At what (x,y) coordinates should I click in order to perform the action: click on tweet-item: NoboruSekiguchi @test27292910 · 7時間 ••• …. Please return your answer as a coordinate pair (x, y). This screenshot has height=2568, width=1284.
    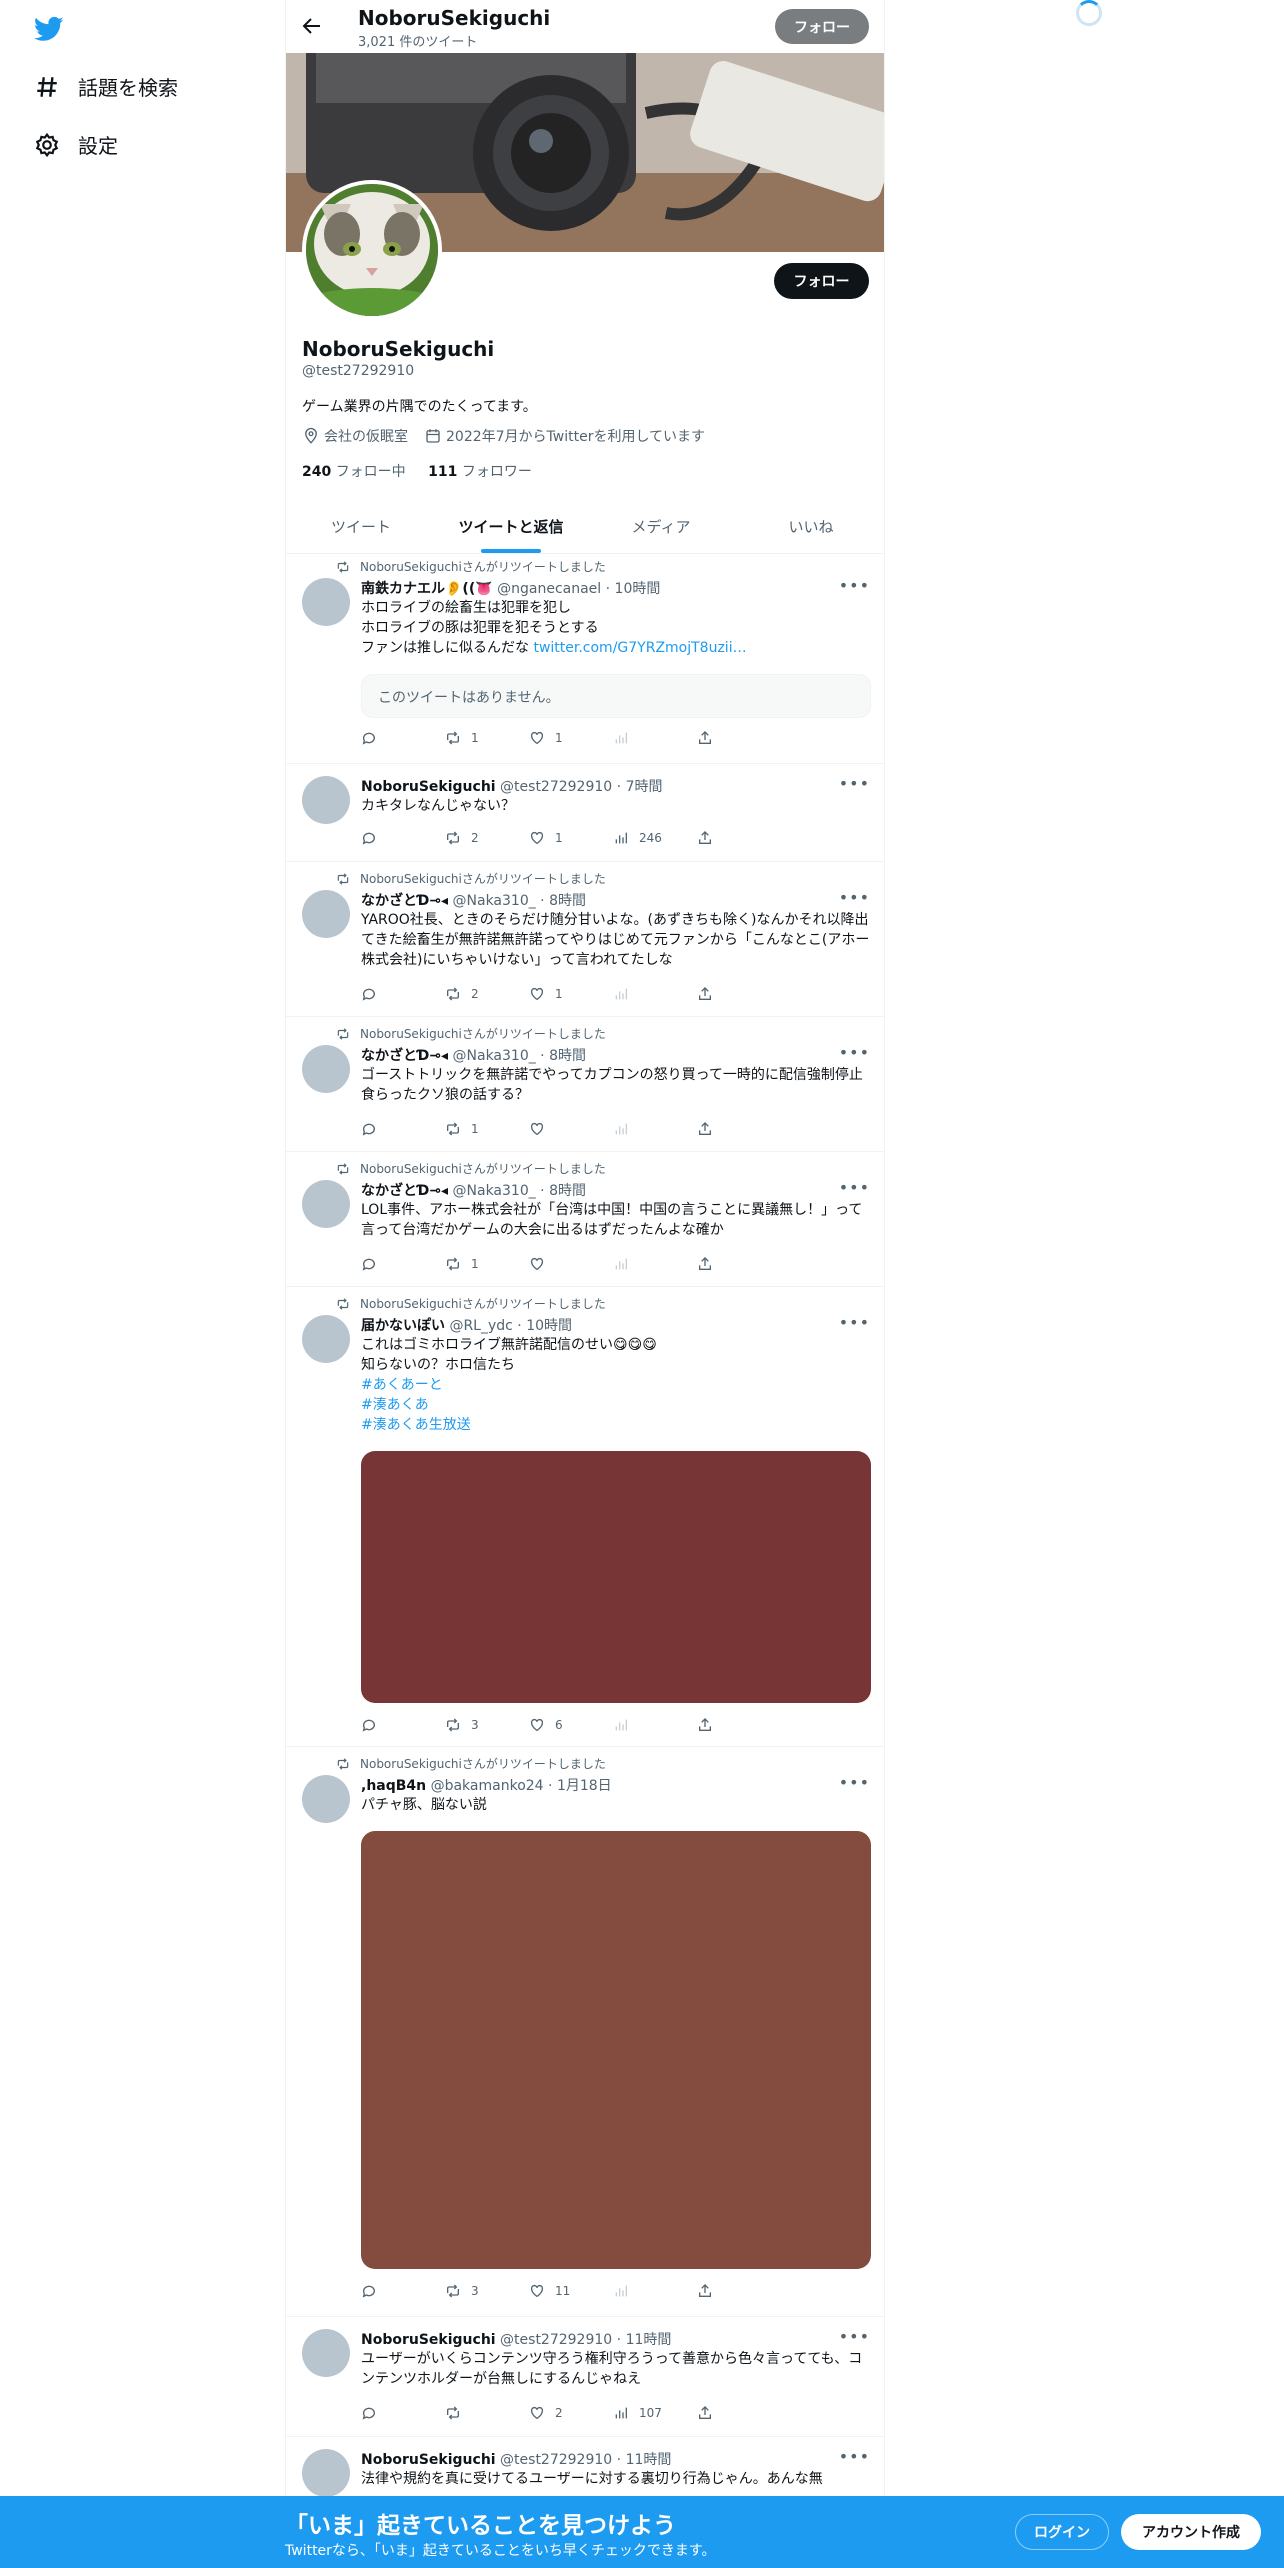
    Looking at the image, I should click on (585, 813).